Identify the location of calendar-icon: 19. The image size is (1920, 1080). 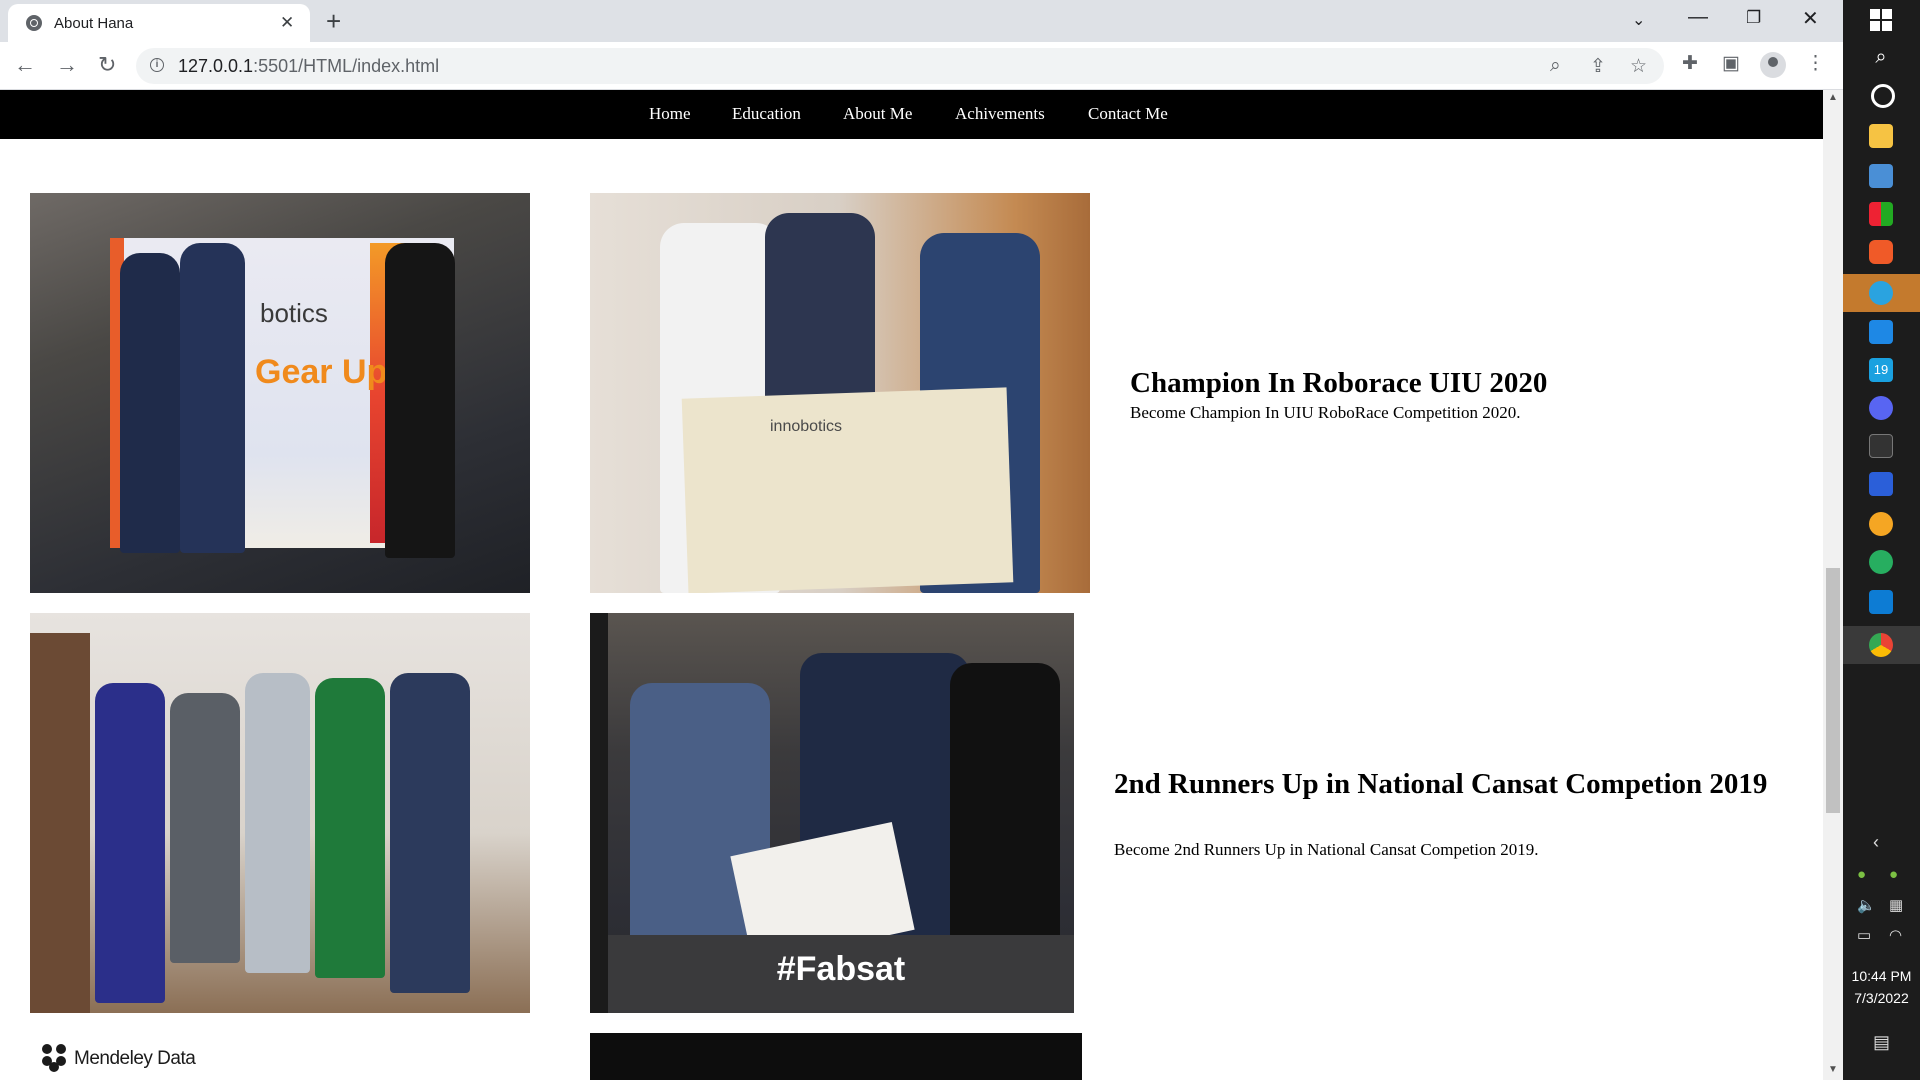
(1881, 370).